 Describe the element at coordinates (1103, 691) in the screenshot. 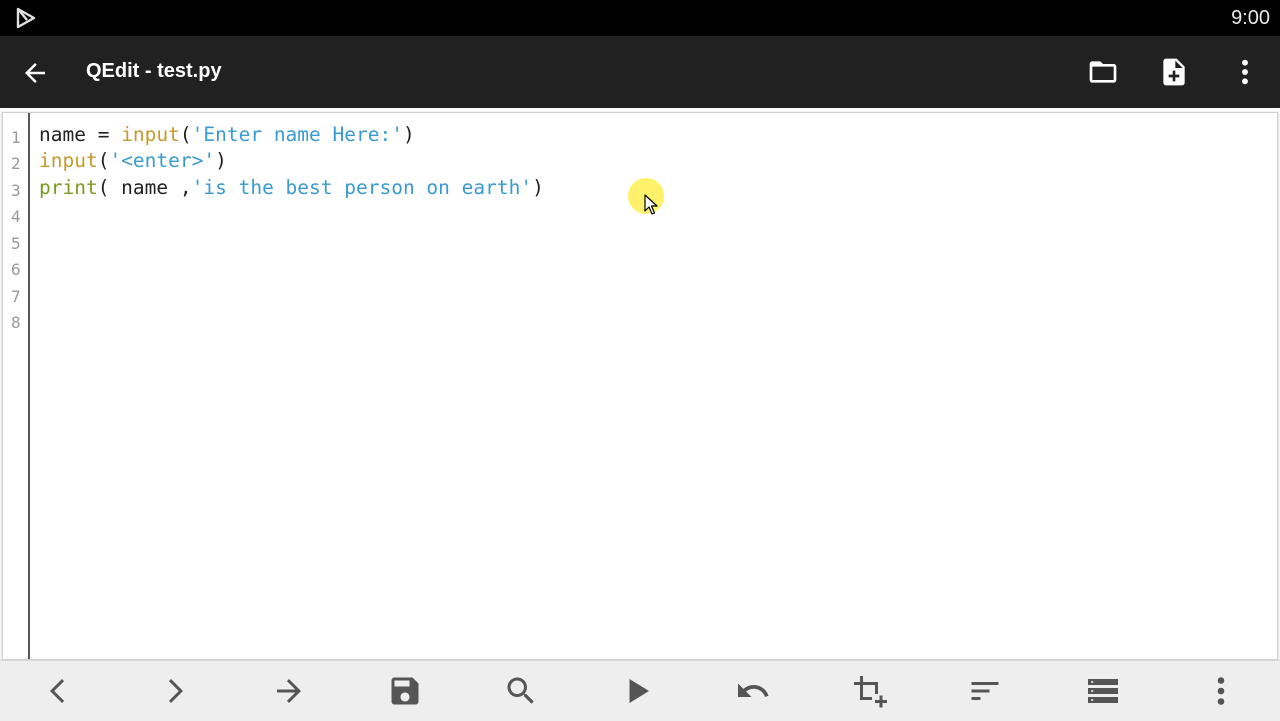

I see `list-icon` at that location.